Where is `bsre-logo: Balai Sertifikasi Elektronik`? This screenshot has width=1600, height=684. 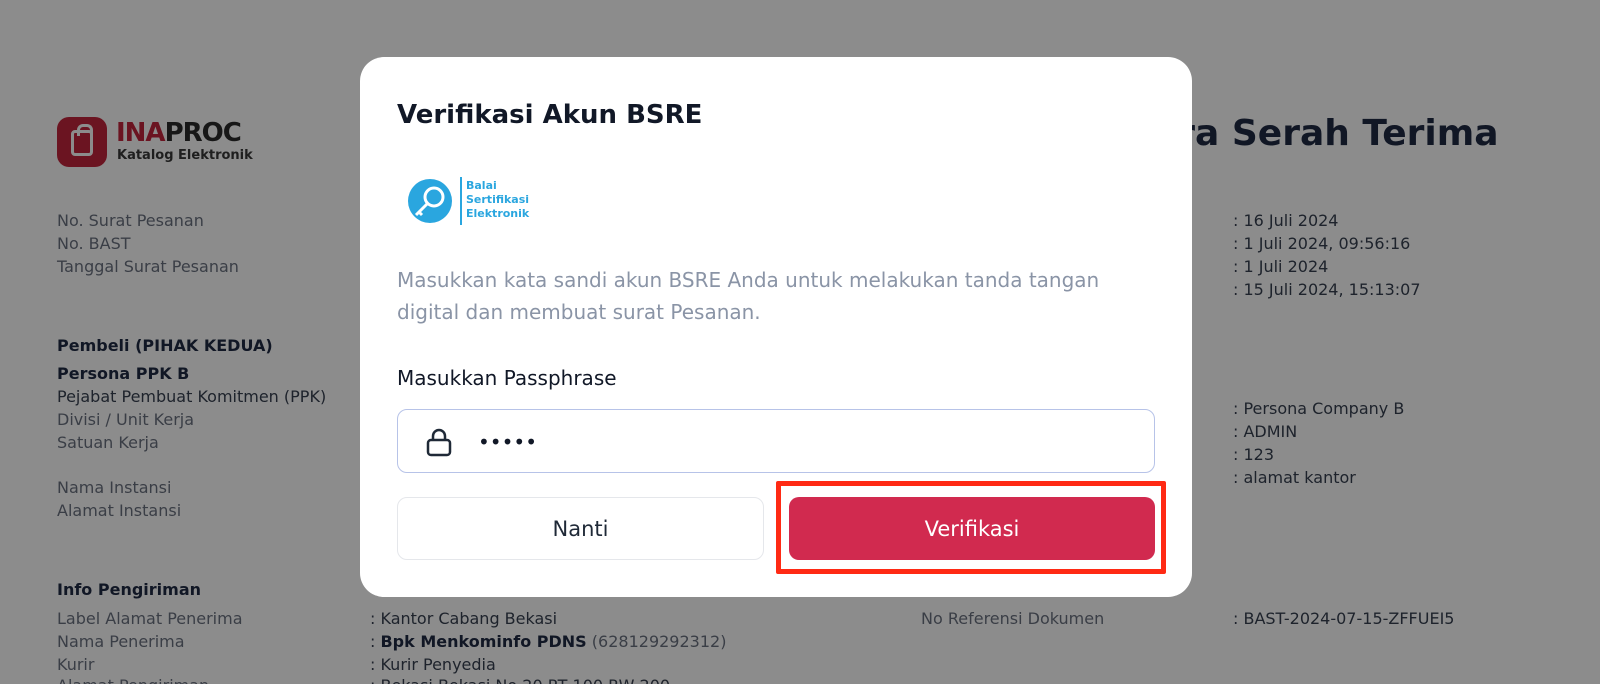
bsre-logo: Balai Sertifikasi Elektronik is located at coordinates (473, 203).